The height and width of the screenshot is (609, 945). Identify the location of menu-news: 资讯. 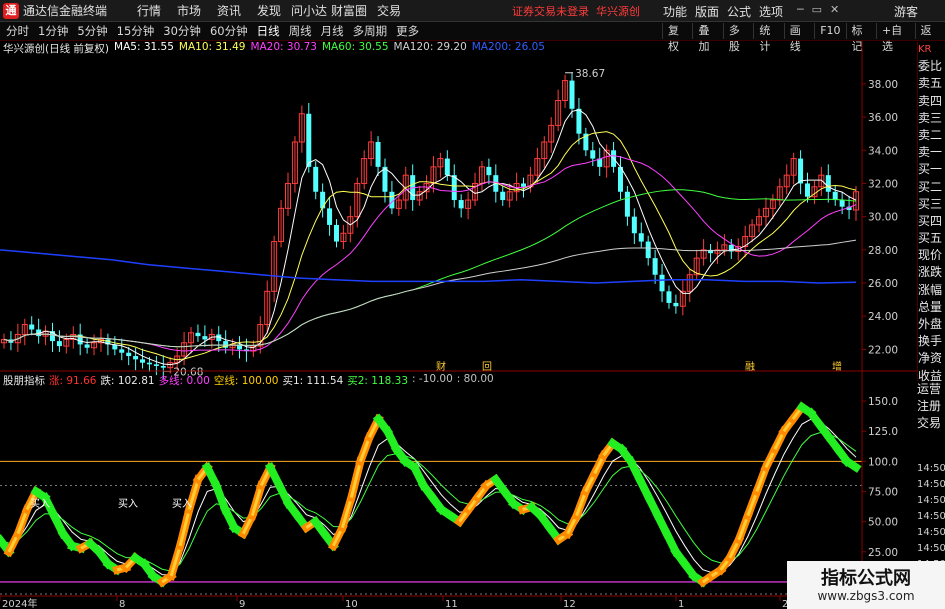
(229, 10).